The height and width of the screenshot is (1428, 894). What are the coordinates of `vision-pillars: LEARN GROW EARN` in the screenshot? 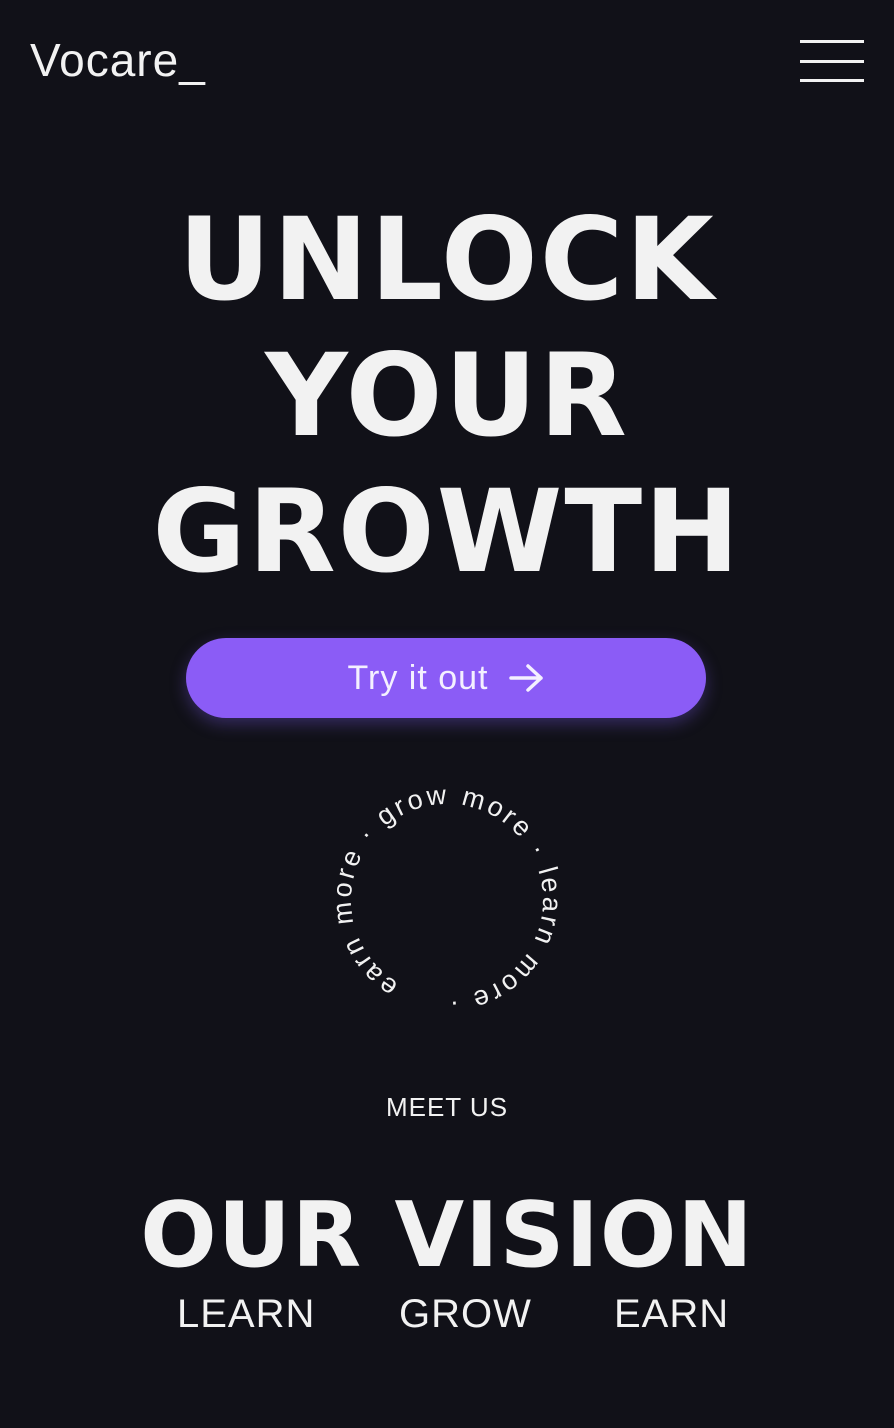 It's located at (447, 1315).